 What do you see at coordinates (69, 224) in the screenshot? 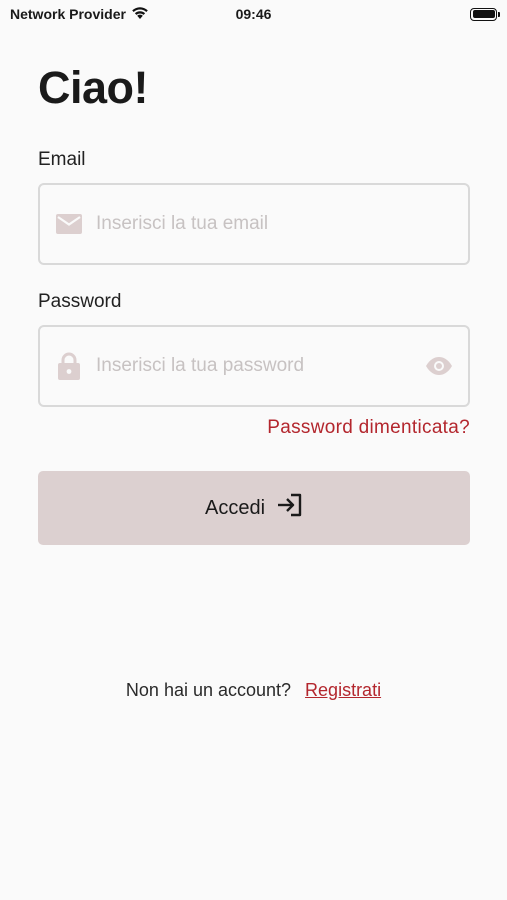
I see `mail-icon` at bounding box center [69, 224].